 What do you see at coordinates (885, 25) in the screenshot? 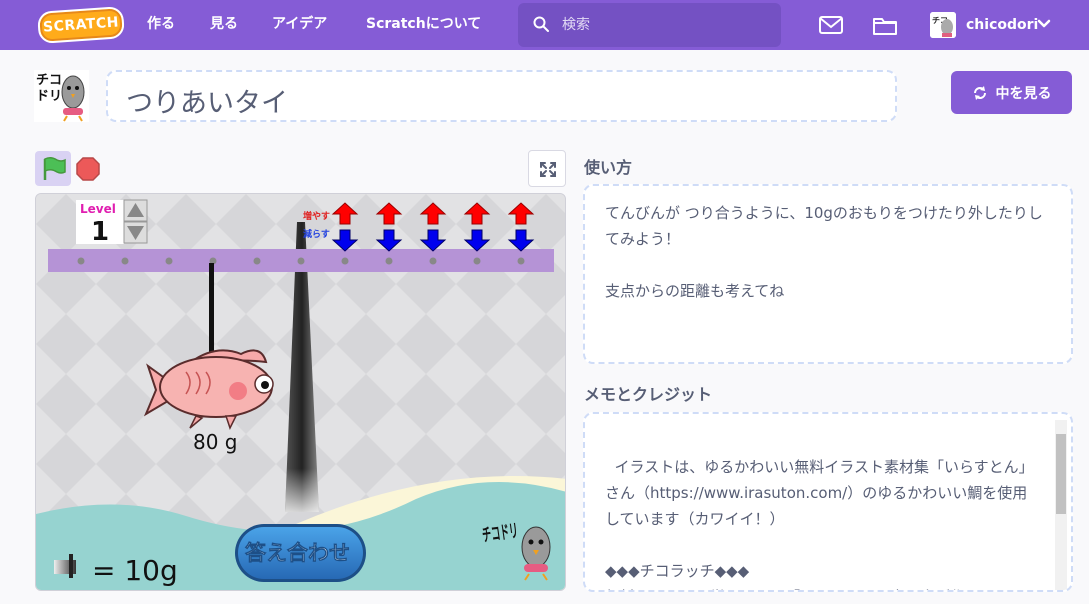
I see `my-stuff-folder-icon` at bounding box center [885, 25].